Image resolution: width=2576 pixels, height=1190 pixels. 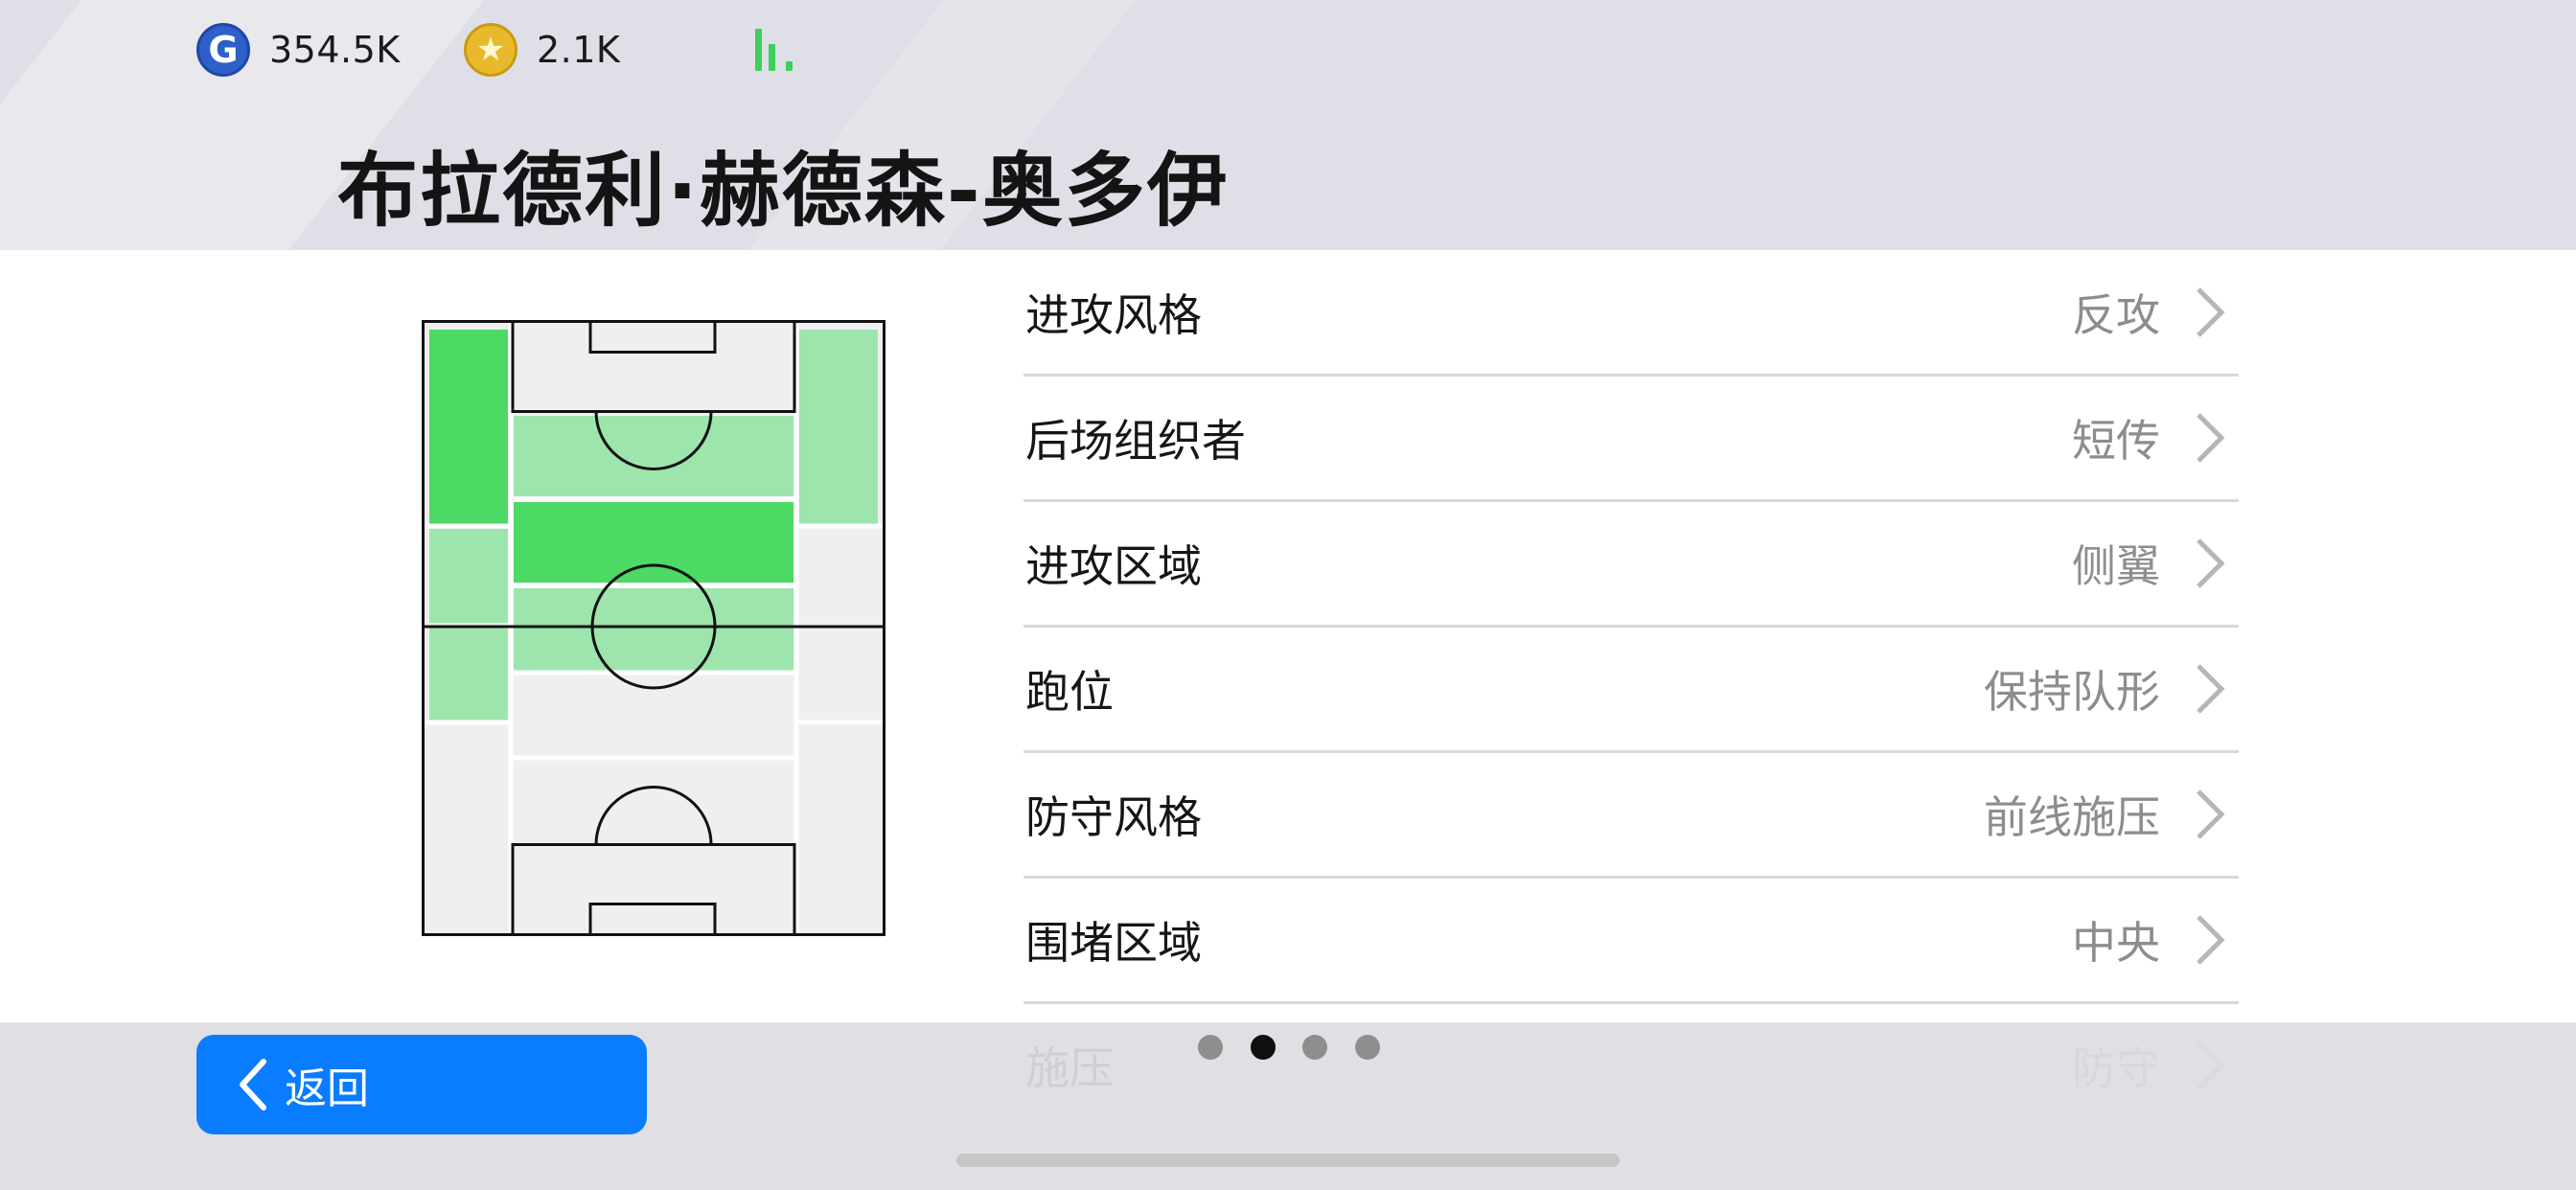 I want to click on zone-right-mid, so click(x=838, y=576).